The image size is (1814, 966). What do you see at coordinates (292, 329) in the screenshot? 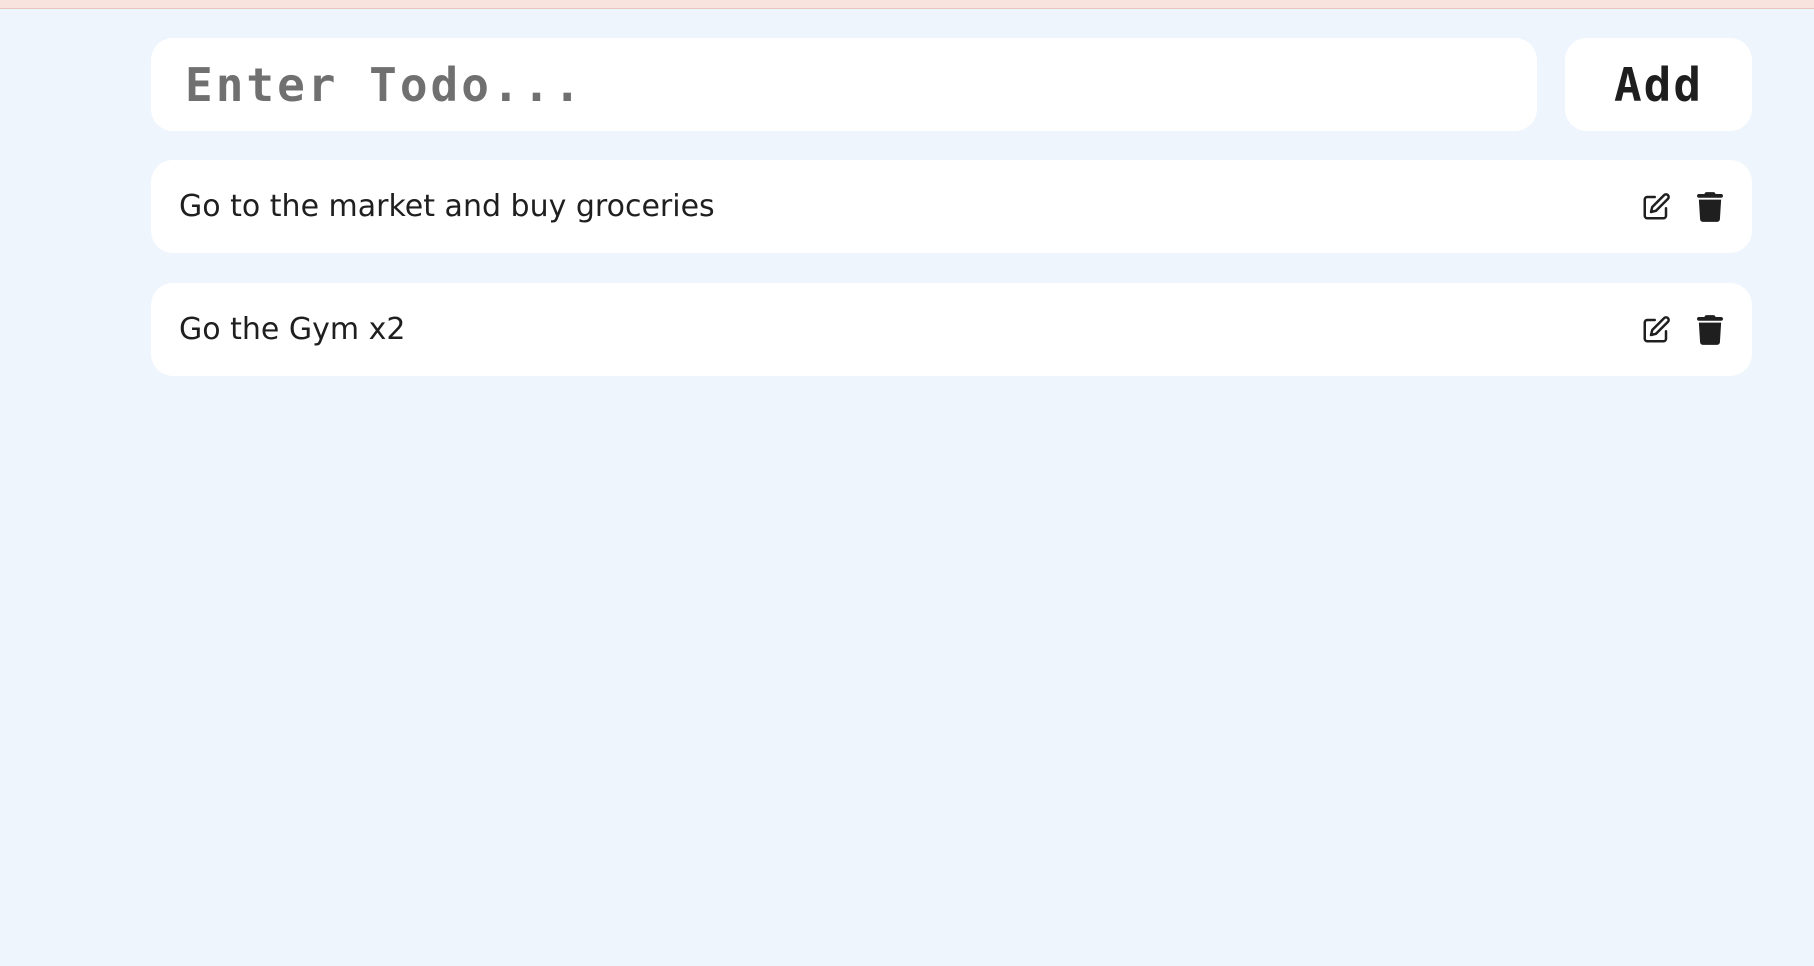
I see `todo-text: Go the Gym x2` at bounding box center [292, 329].